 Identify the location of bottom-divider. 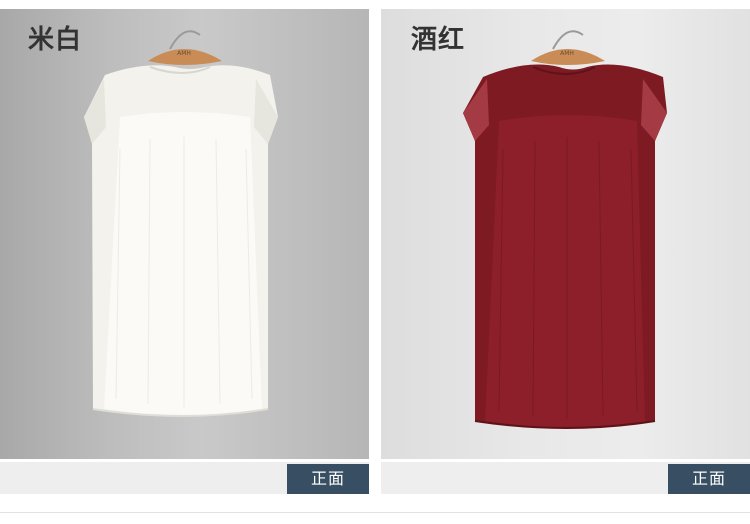
(375, 512).